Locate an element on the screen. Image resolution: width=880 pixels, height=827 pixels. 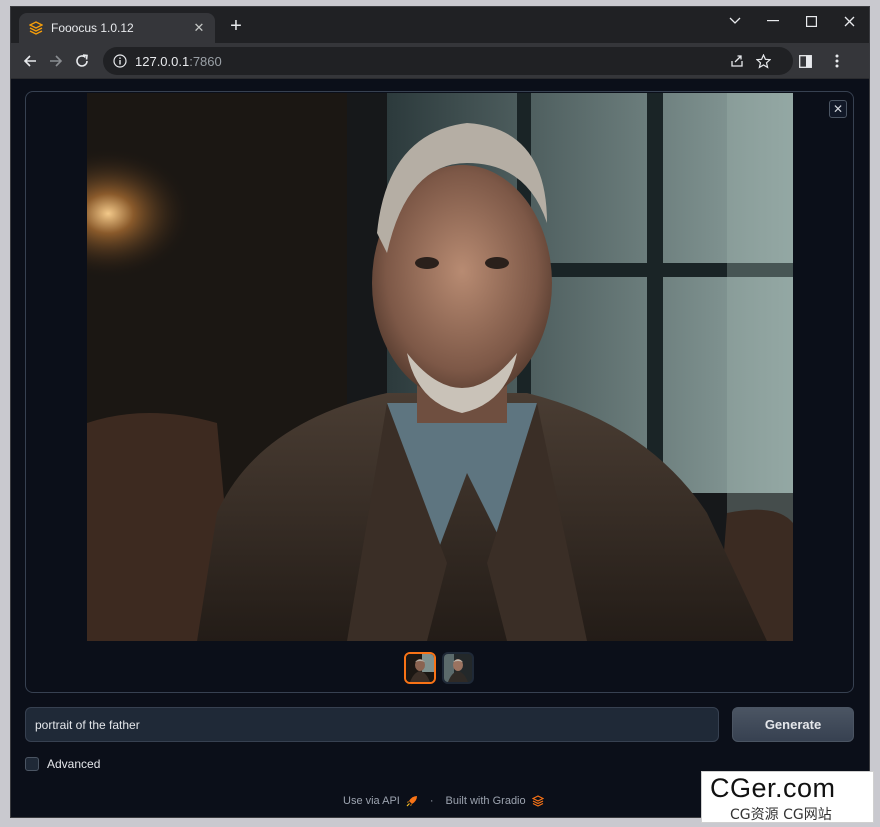
advanced-label: Advanced is located at coordinates (74, 764).